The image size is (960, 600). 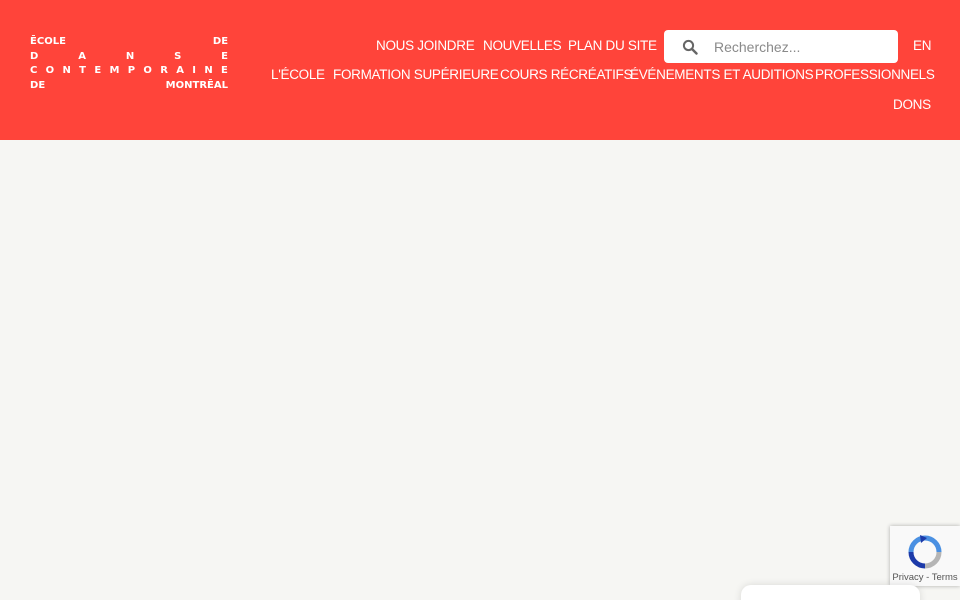 What do you see at coordinates (722, 75) in the screenshot?
I see `nav-events-link: ÉVÉNEMENTS ET AUDITIONS` at bounding box center [722, 75].